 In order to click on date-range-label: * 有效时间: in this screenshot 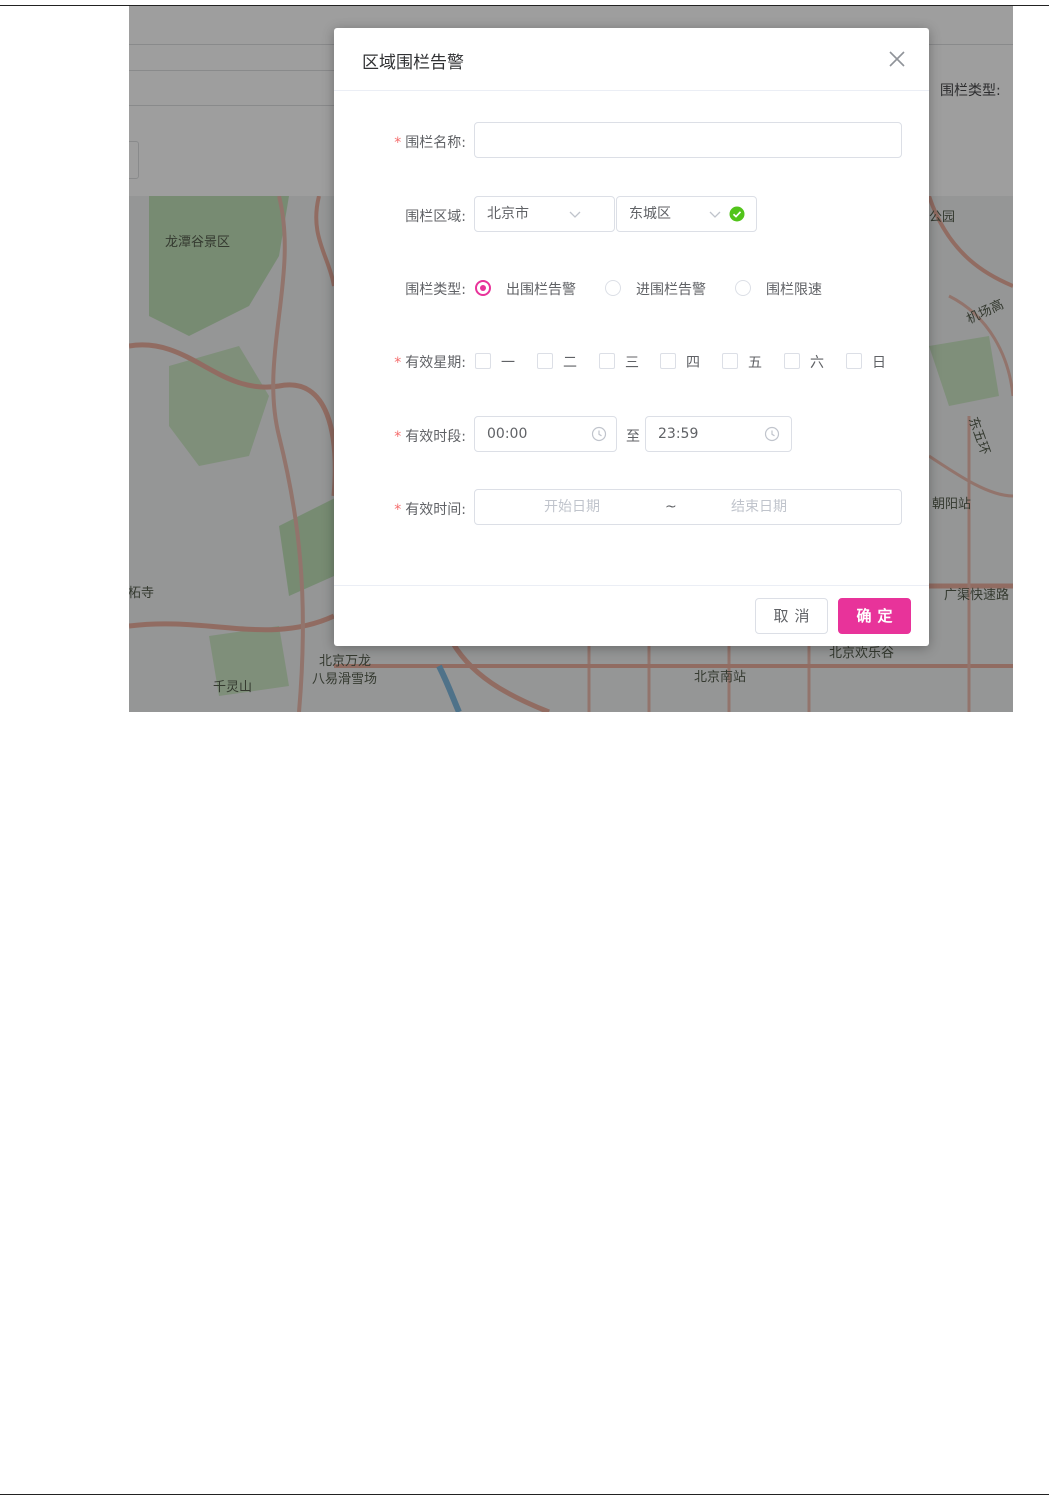, I will do `click(430, 509)`.